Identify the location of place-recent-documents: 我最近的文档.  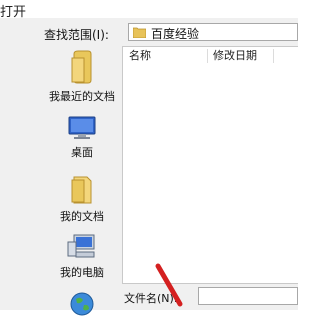
(82, 77).